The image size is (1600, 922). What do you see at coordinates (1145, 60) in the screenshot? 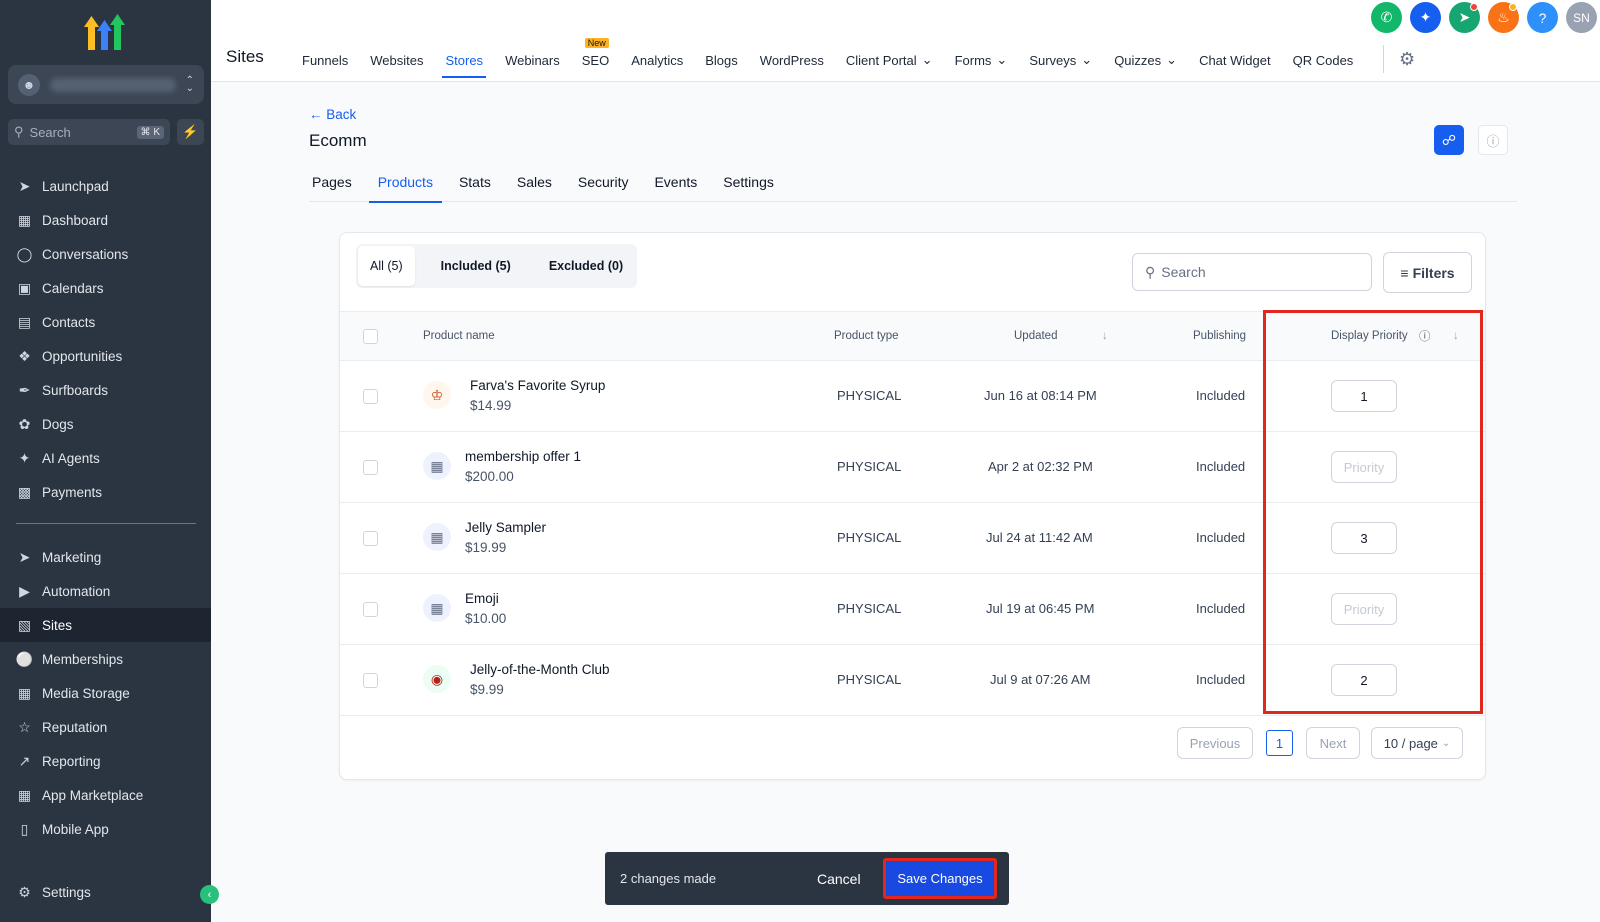
I see `tab-quizzes: Quizzes ⌄` at bounding box center [1145, 60].